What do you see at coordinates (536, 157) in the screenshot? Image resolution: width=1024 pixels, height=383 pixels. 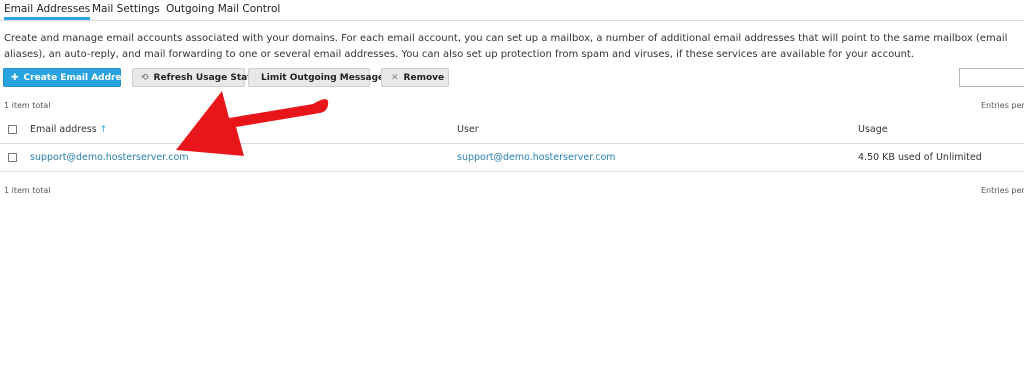 I see `user-link: support@demo.hosterserver.com` at bounding box center [536, 157].